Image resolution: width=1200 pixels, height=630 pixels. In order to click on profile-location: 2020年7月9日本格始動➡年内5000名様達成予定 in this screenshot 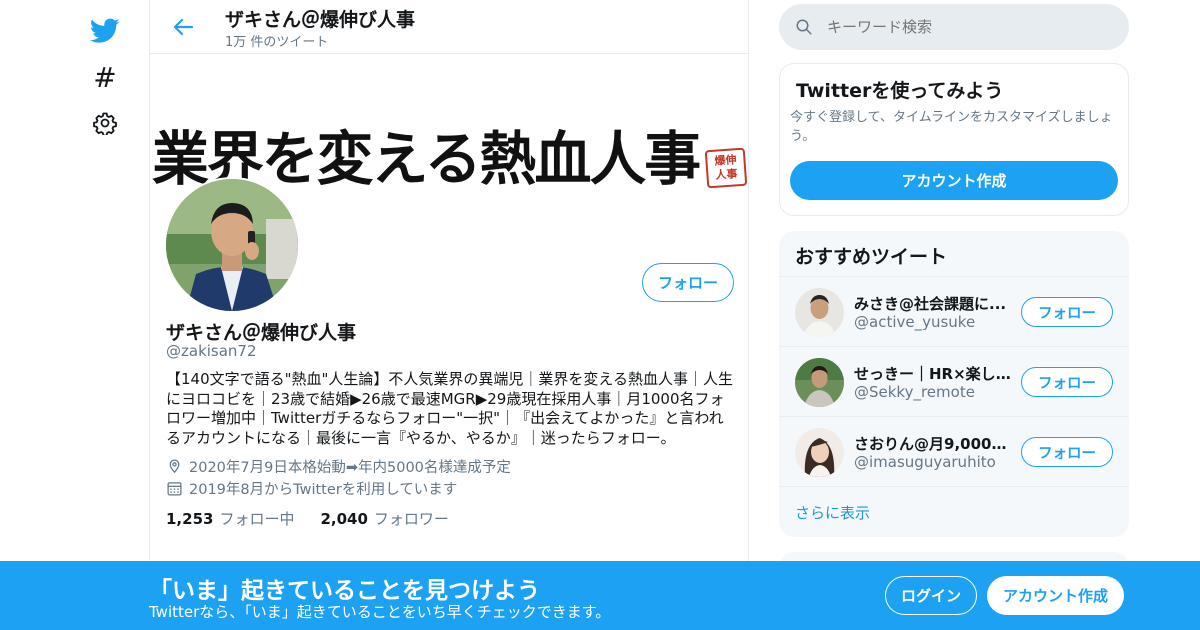, I will do `click(338, 466)`.